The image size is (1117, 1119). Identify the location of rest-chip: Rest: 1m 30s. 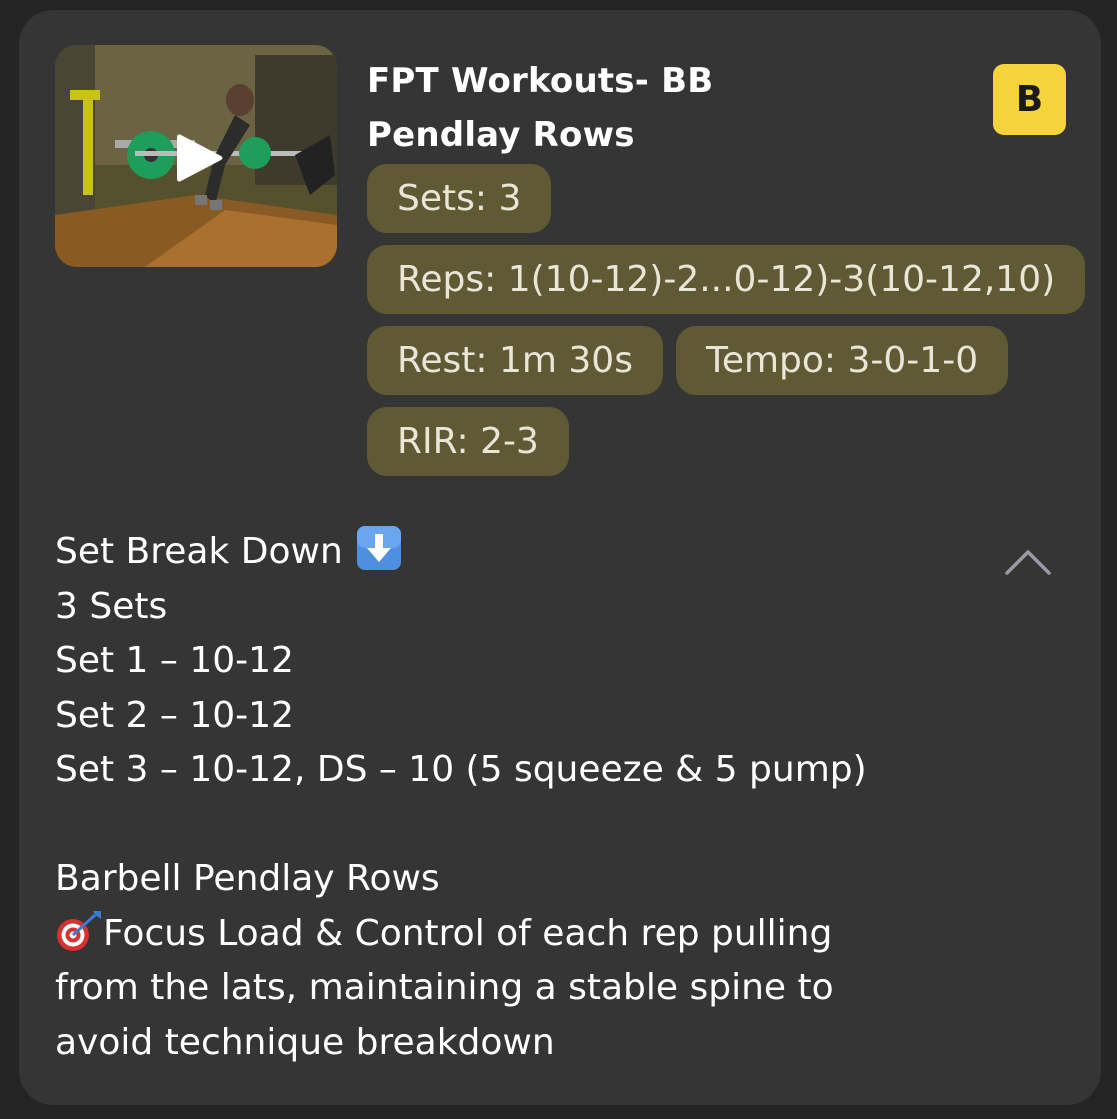
(515, 360).